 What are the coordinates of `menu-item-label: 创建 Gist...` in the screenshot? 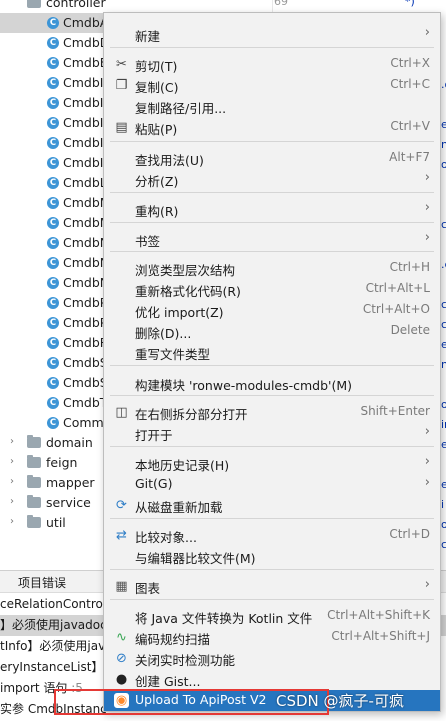 It's located at (168, 681).